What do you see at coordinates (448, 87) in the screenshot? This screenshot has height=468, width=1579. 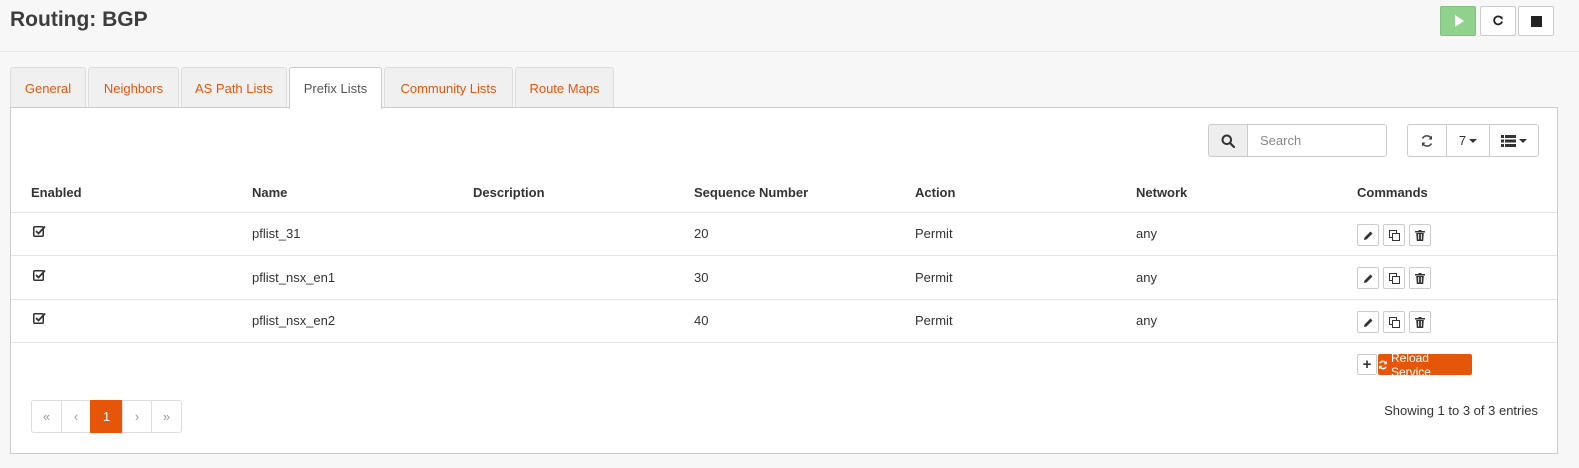 I see `tab-community-lists: Community Lists` at bounding box center [448, 87].